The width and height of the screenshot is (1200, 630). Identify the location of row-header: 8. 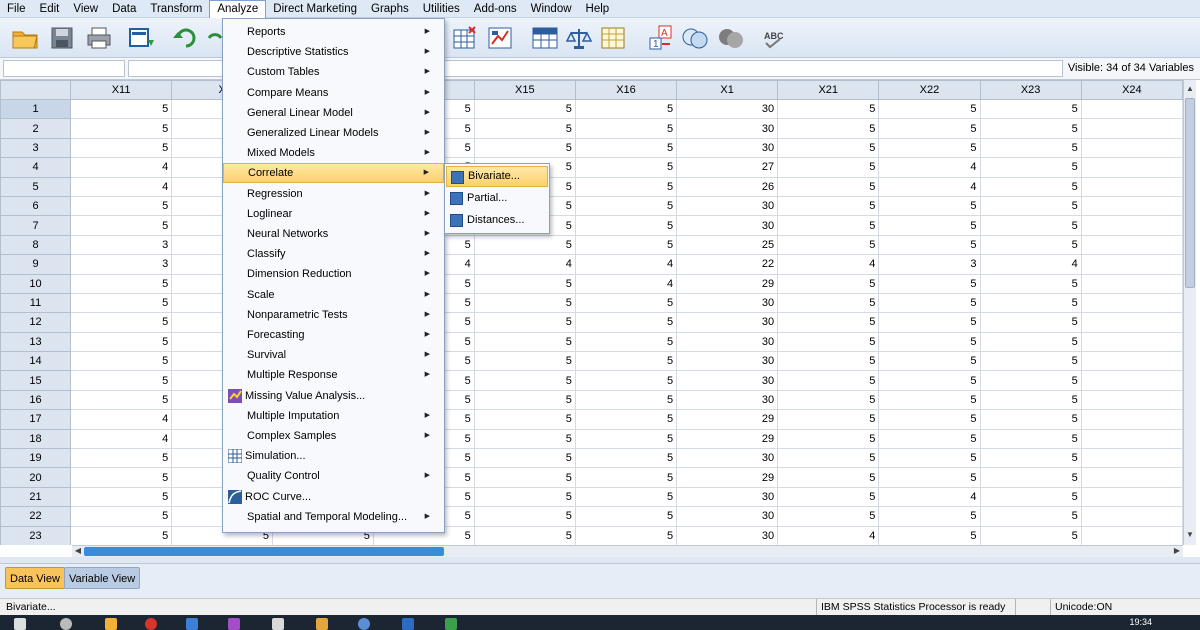
(36, 245).